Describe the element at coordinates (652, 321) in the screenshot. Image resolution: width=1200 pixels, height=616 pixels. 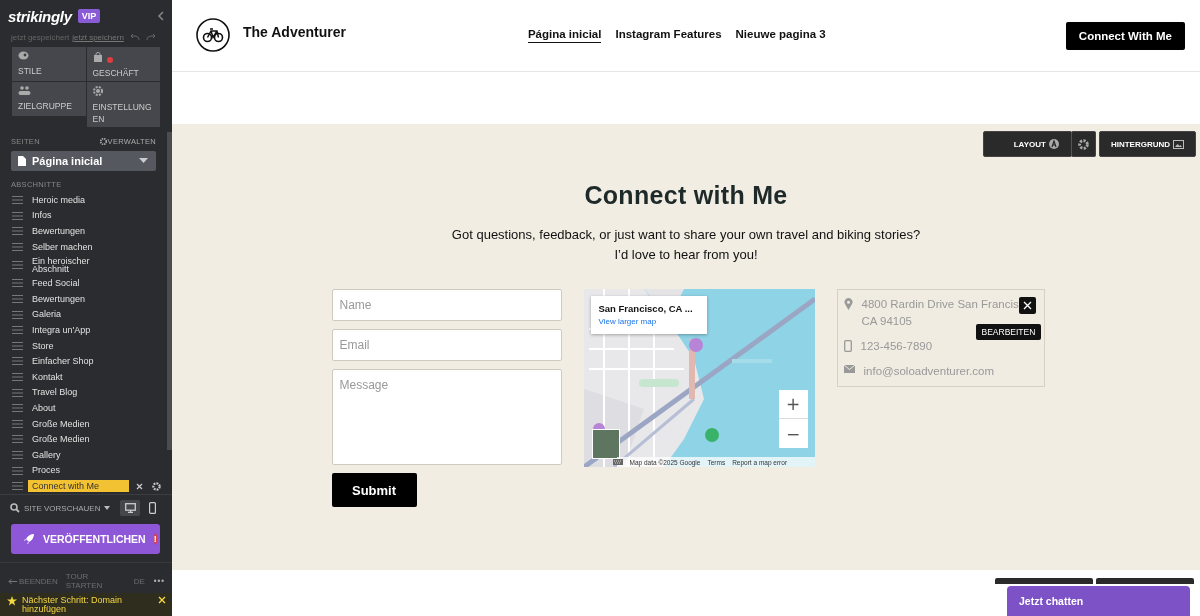
I see `larger-map-link: View larger map` at that location.